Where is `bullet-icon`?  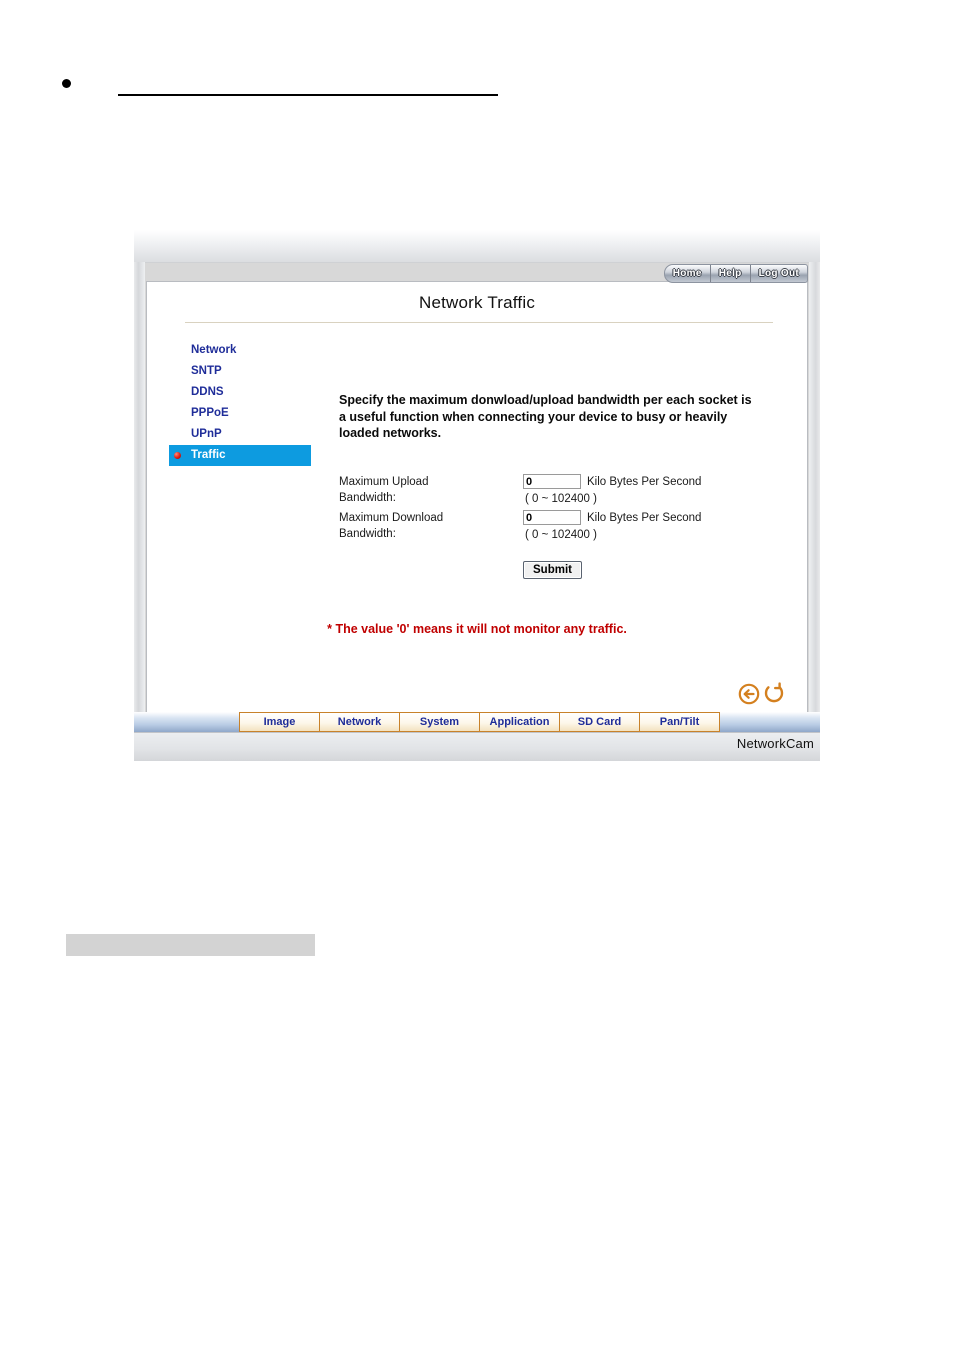 bullet-icon is located at coordinates (66, 83).